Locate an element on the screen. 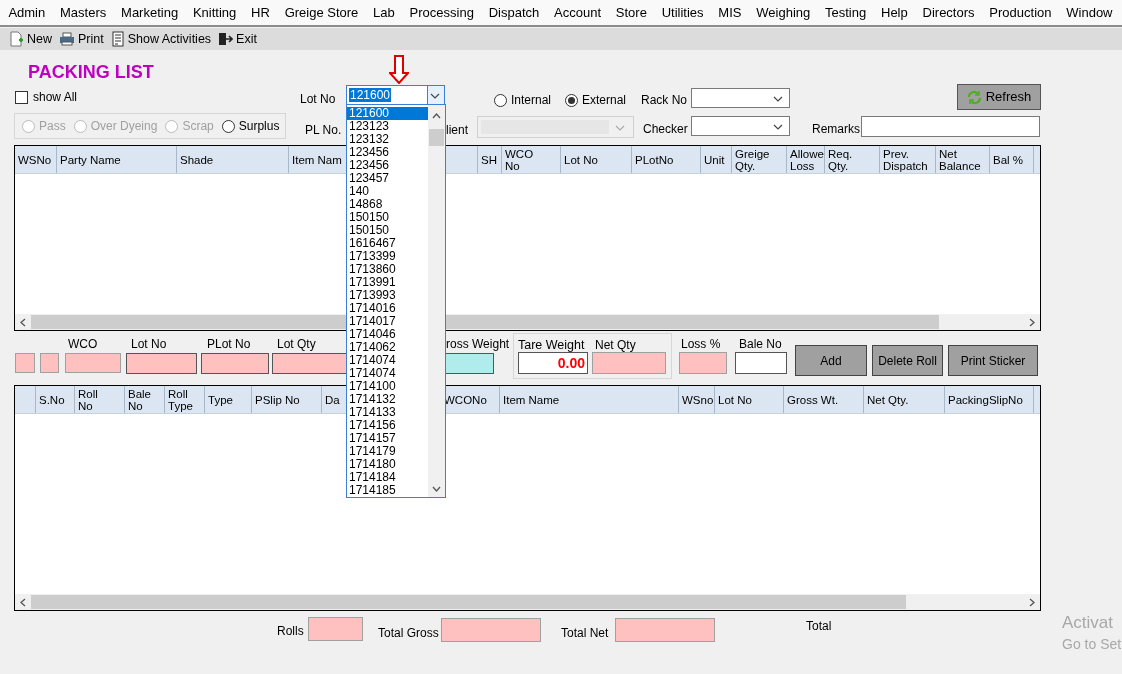  column-header: WSno is located at coordinates (697, 399).